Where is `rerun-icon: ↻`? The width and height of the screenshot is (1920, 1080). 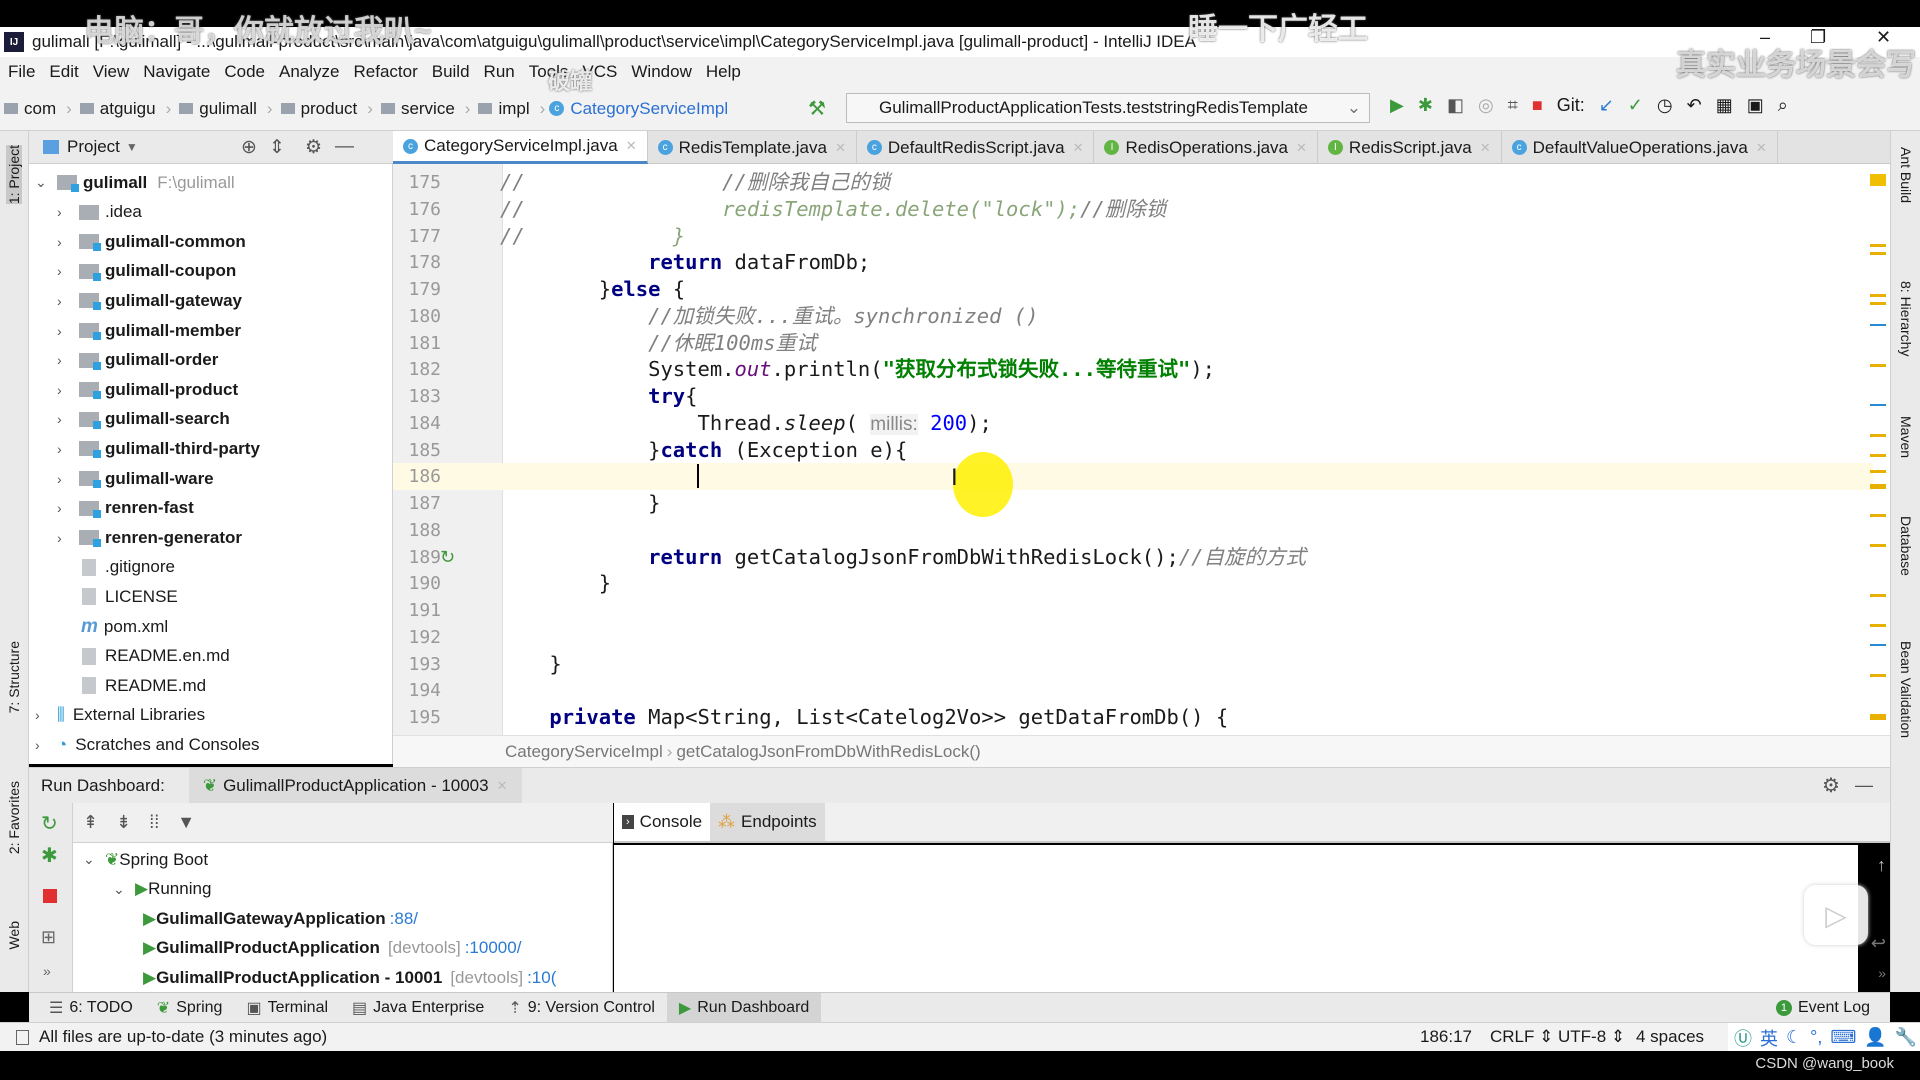
rerun-icon: ↻ is located at coordinates (49, 823).